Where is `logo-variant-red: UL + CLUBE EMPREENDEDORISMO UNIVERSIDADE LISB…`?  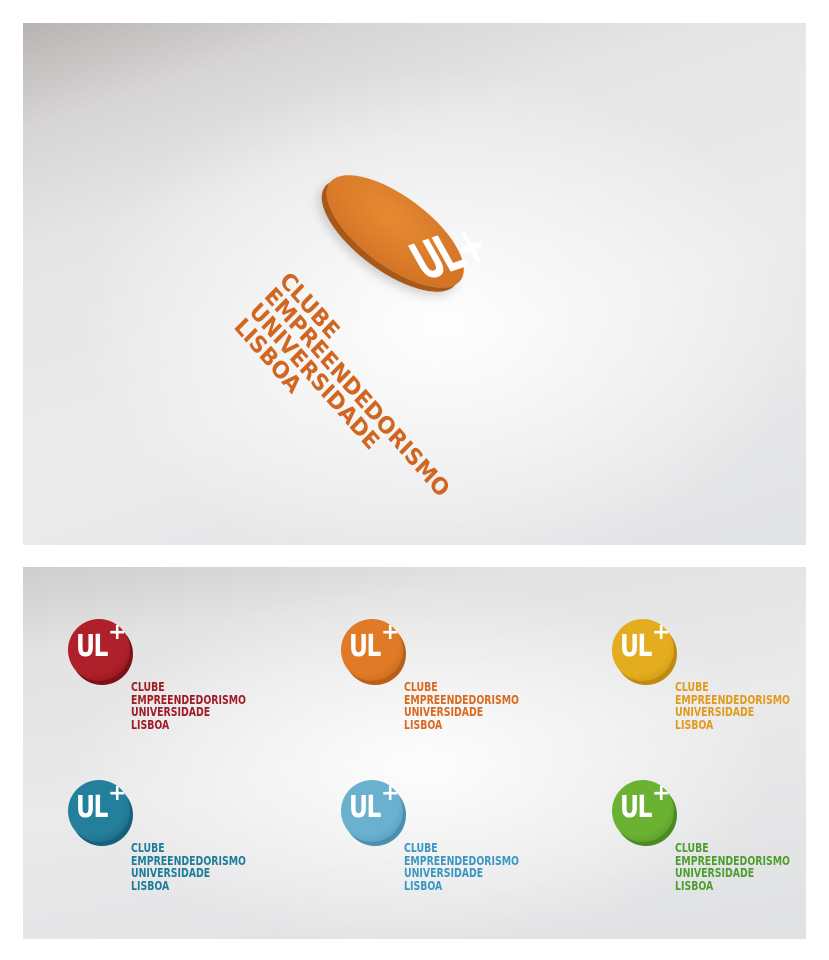
logo-variant-red: UL + CLUBE EMPREENDEDORISMO UNIVERSIDADE LISB… is located at coordinates (168, 684).